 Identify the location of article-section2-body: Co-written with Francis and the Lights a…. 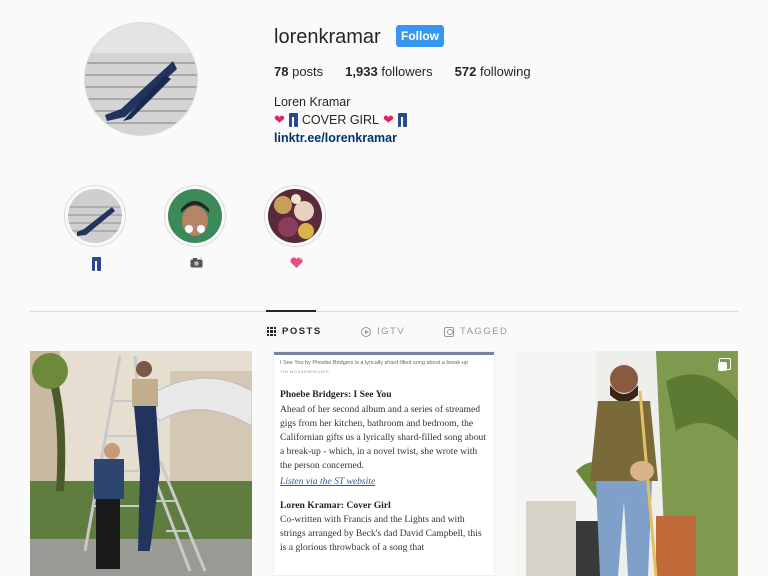
(381, 533).